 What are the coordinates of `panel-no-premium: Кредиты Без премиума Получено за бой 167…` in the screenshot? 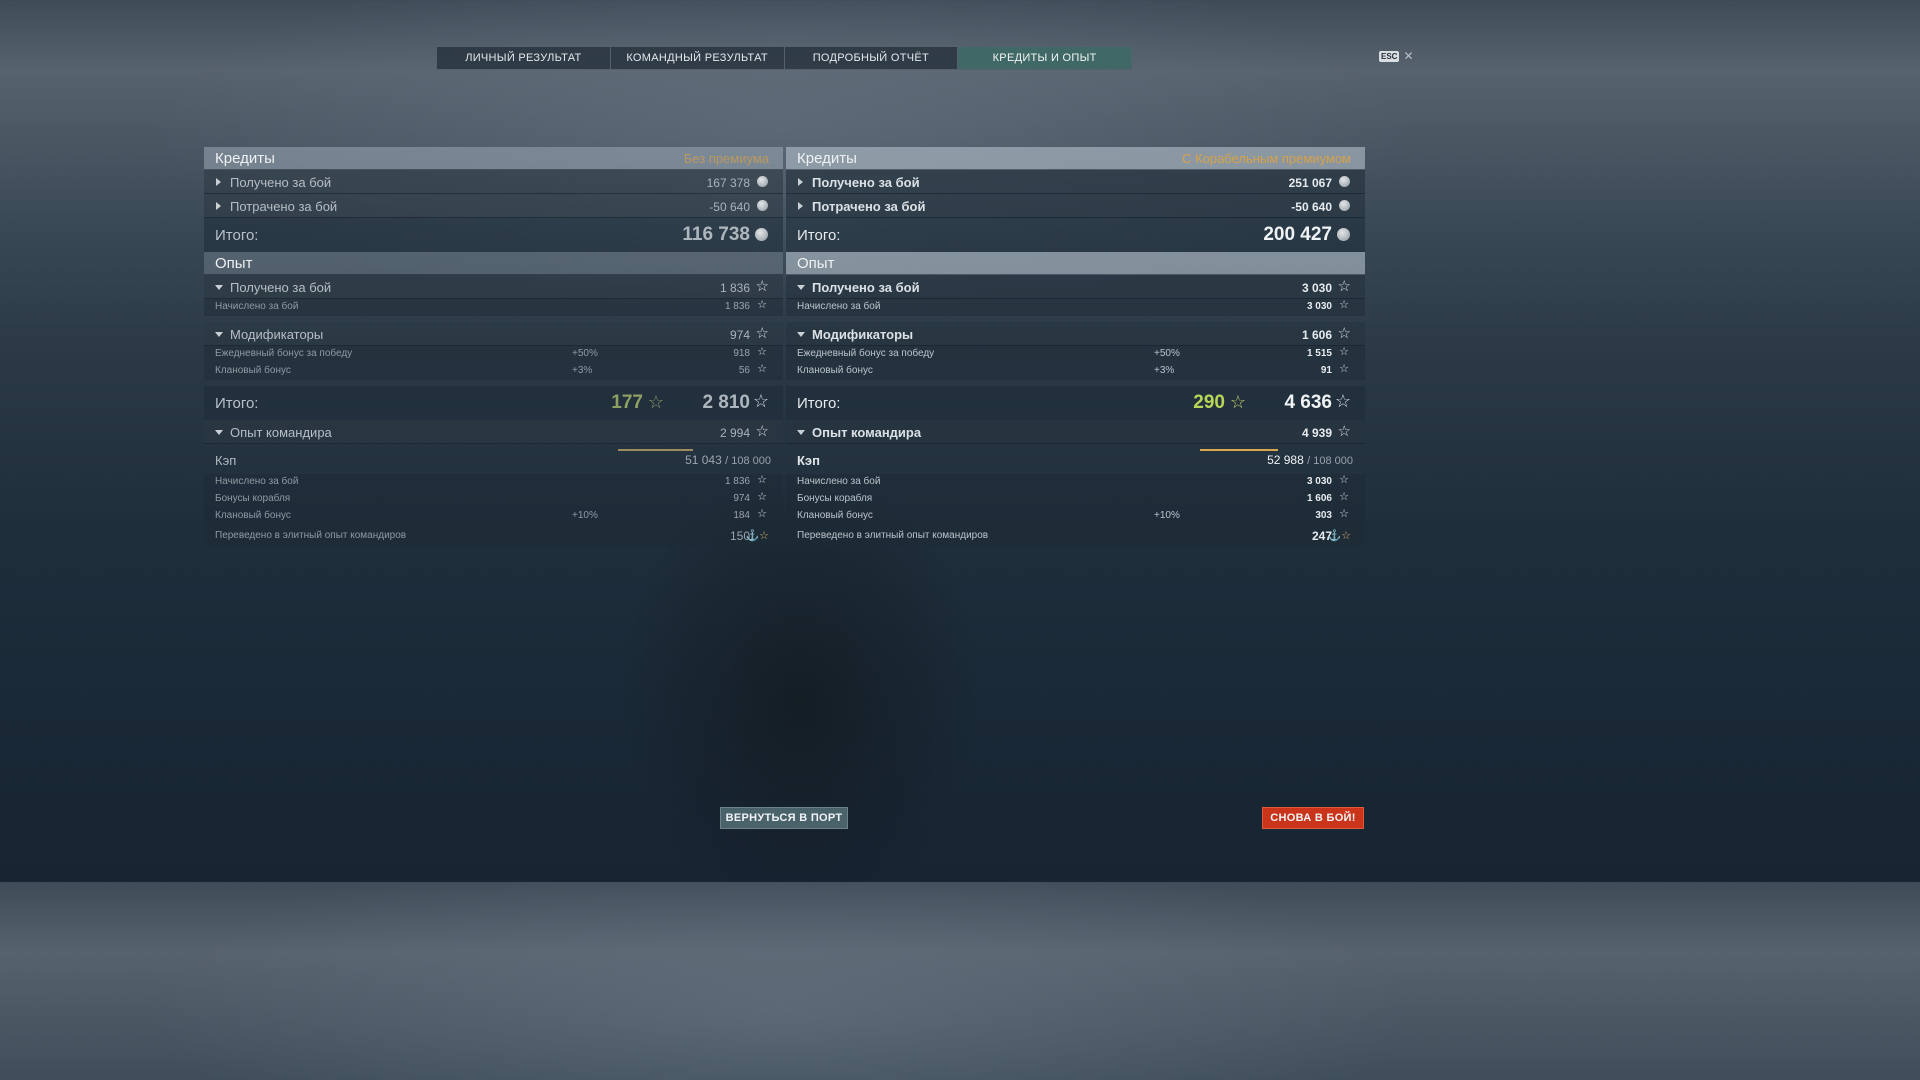 It's located at (493, 347).